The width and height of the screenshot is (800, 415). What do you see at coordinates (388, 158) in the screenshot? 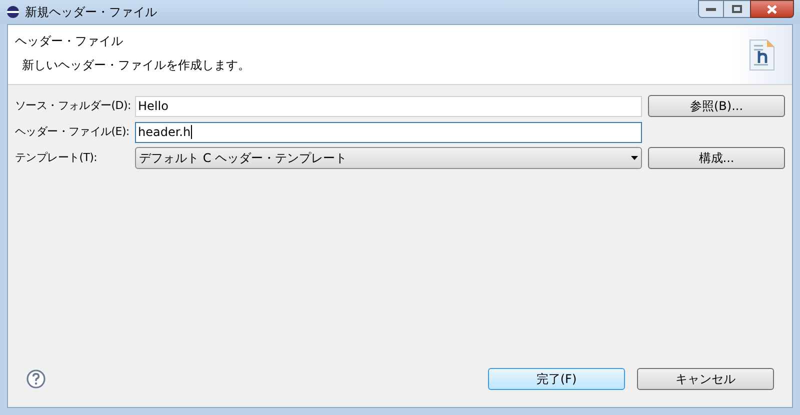
I see `template-dropdown: デフォルト C ヘッダー・テンプレート` at bounding box center [388, 158].